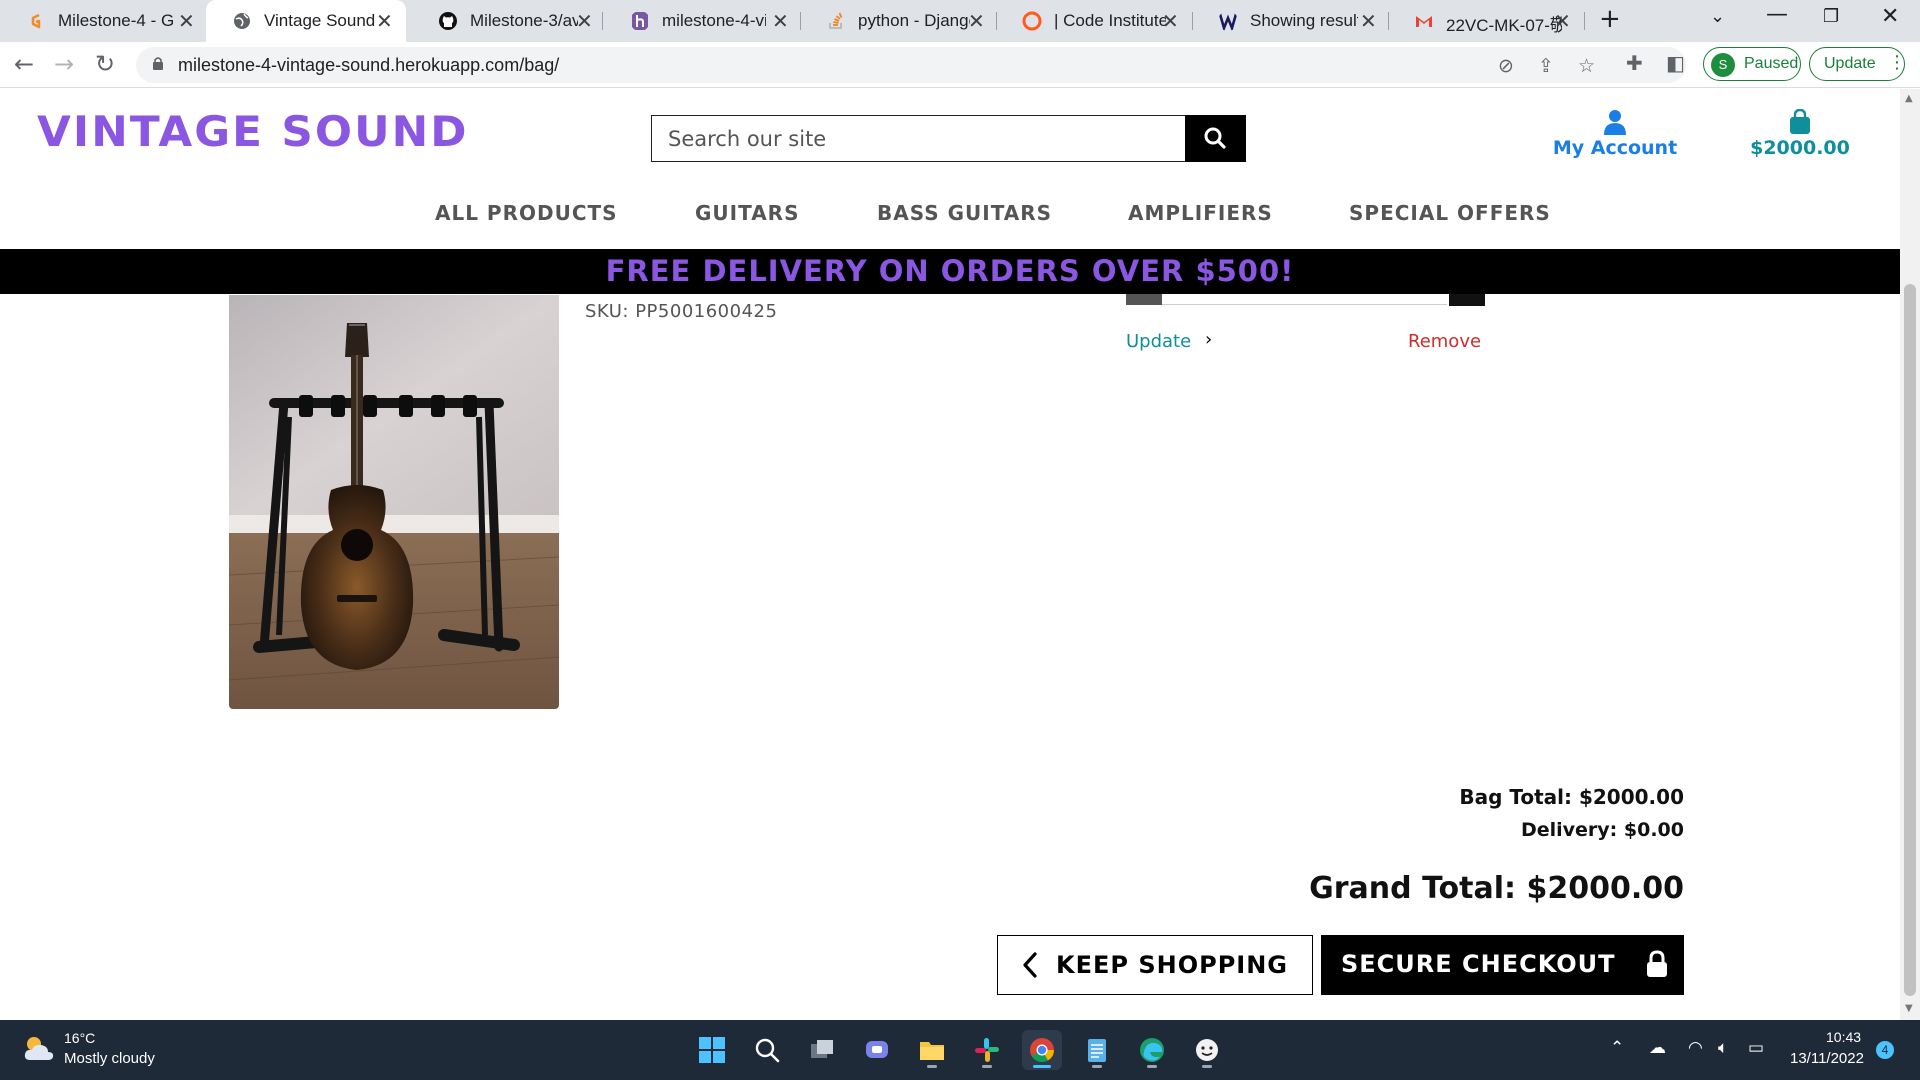 This screenshot has width=1920, height=1080. Describe the element at coordinates (1450, 213) in the screenshot. I see `nav-special-offers: SPECIAL OFFERS` at that location.